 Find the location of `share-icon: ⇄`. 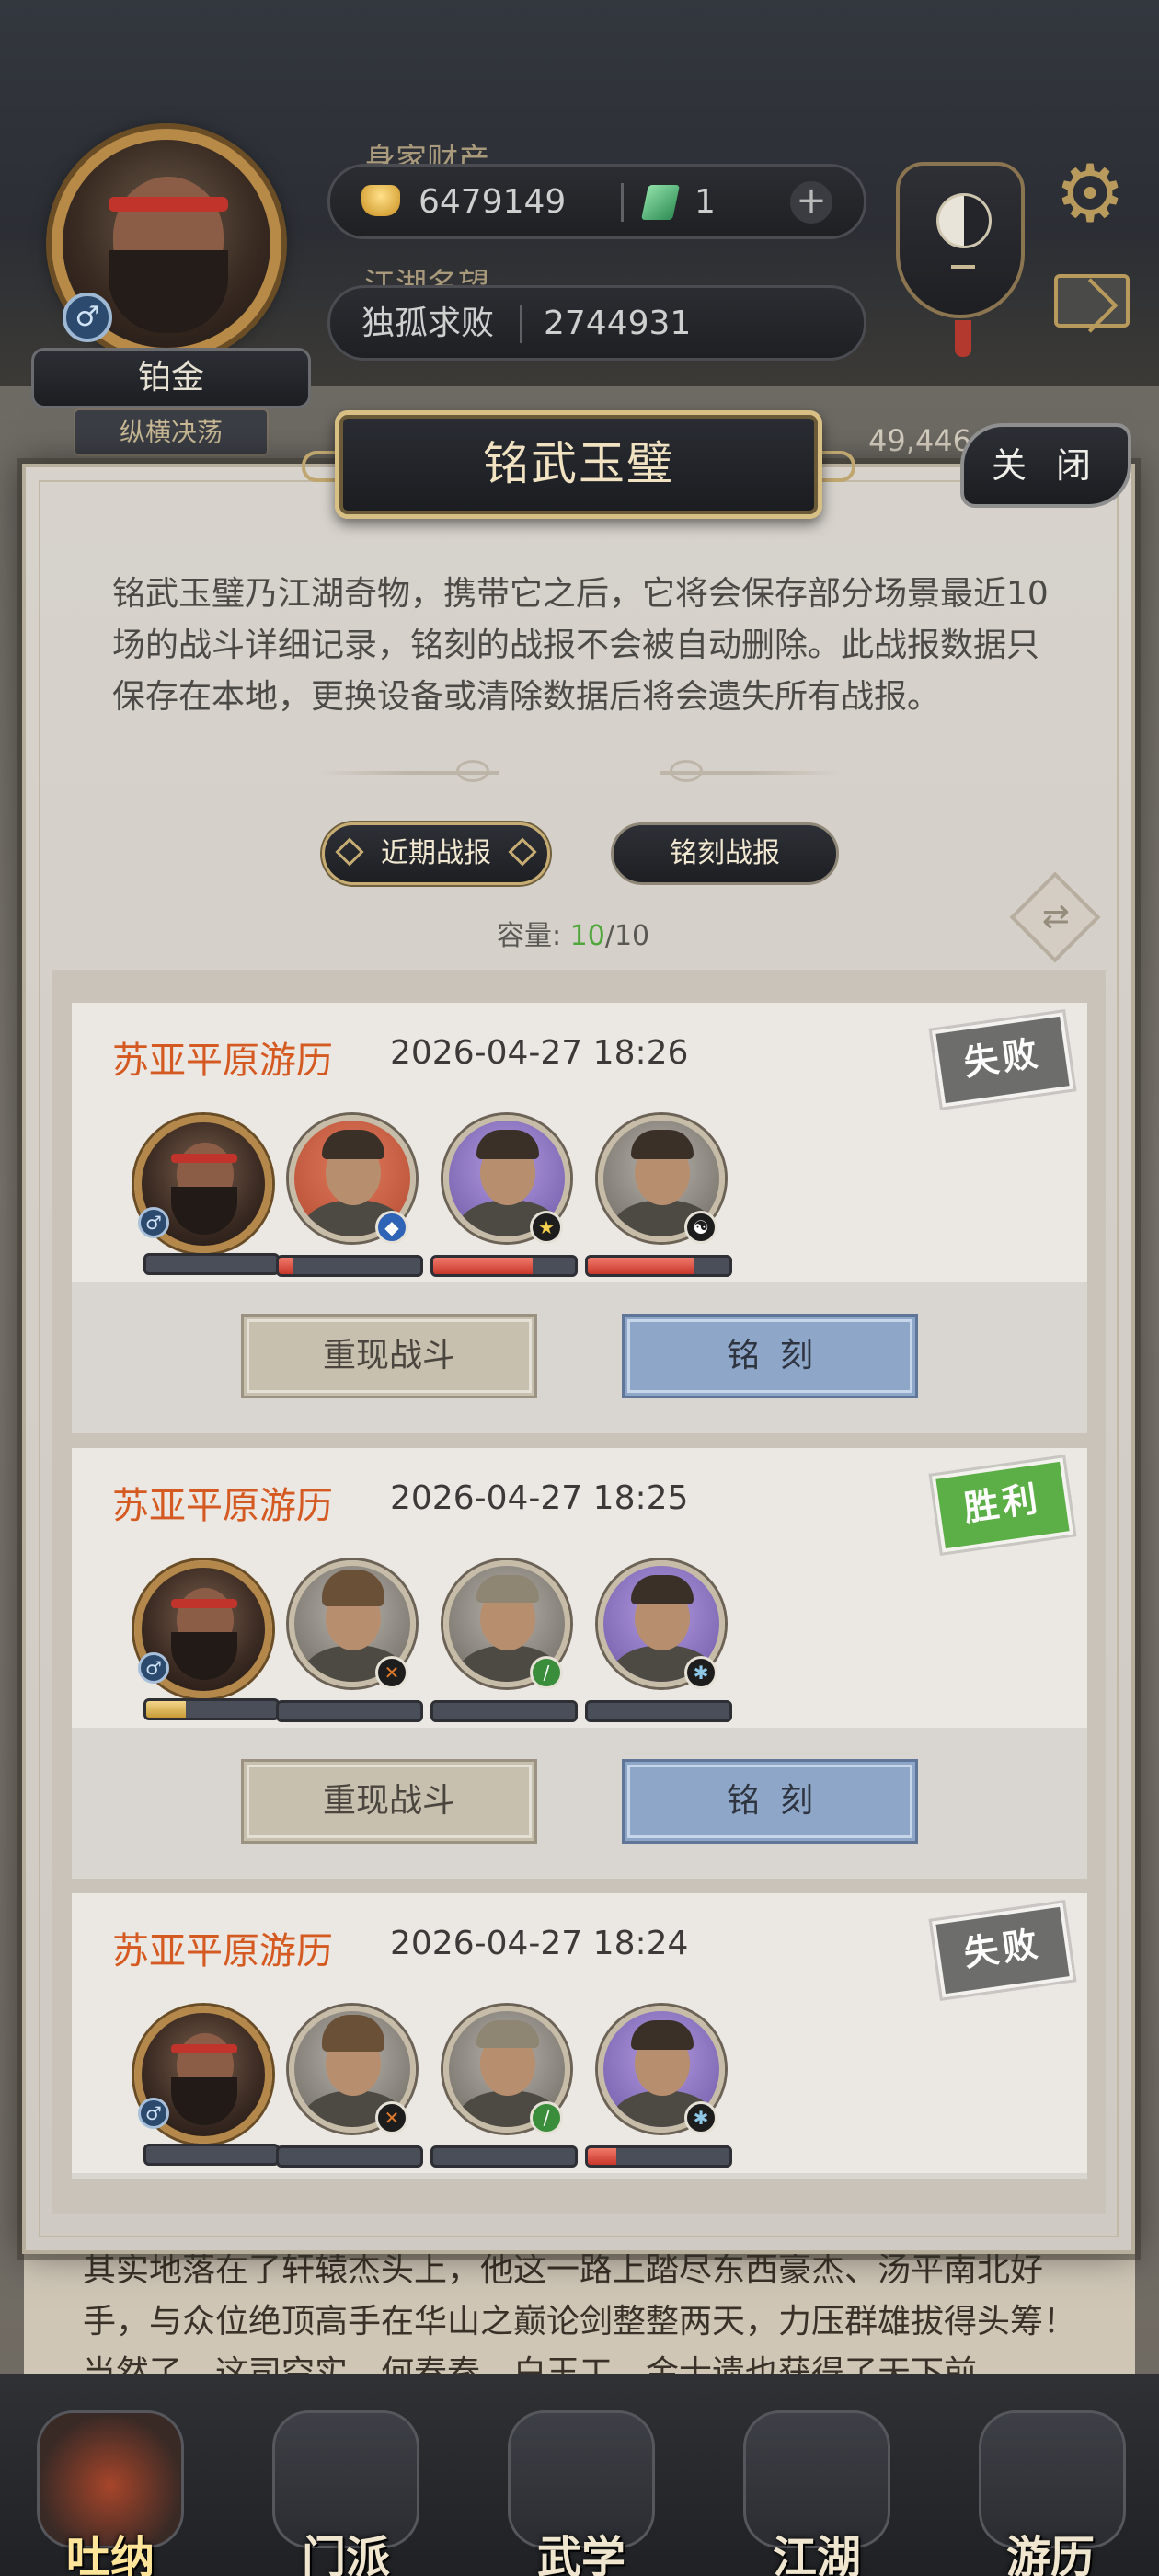

share-icon: ⇄ is located at coordinates (1056, 917).